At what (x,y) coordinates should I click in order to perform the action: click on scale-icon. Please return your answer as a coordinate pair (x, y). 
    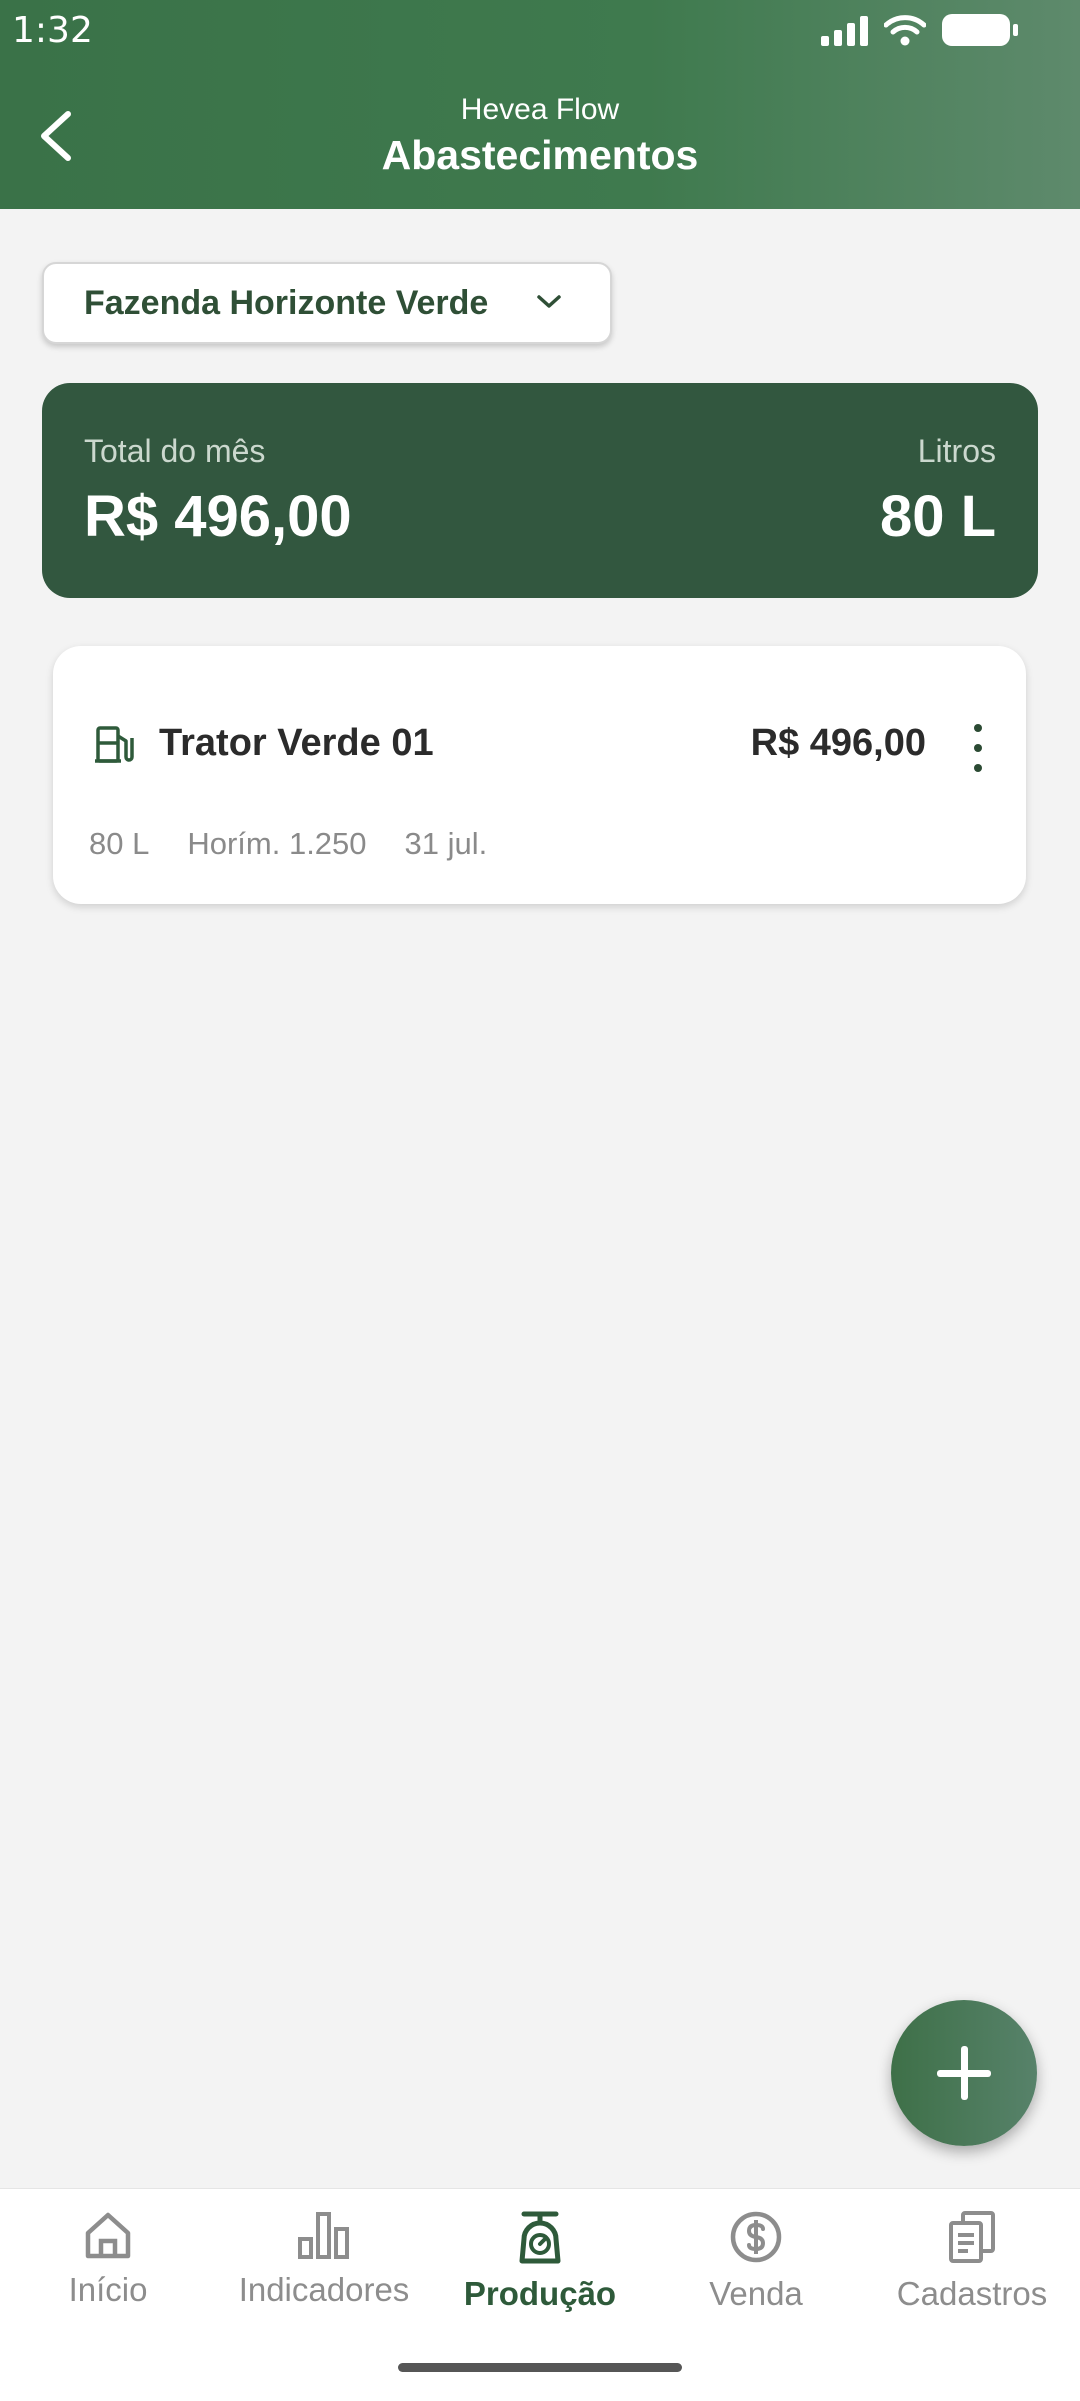
    Looking at the image, I should click on (540, 2237).